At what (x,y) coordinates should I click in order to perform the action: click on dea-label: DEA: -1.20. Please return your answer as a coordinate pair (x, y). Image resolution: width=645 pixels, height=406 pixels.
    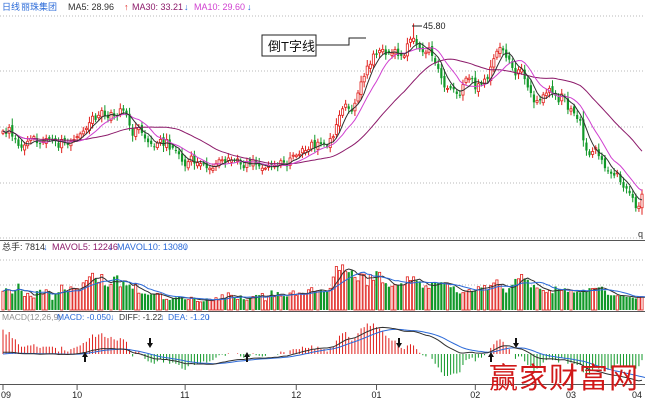
    Looking at the image, I should click on (189, 317).